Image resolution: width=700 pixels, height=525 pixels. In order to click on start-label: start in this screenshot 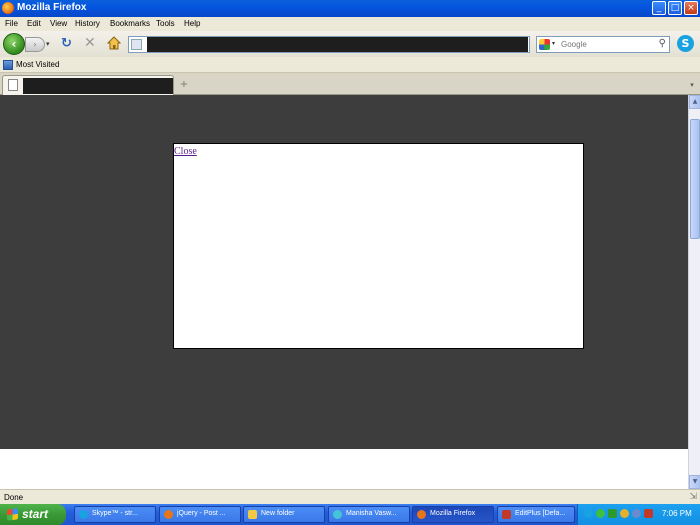, I will do `click(35, 514)`.